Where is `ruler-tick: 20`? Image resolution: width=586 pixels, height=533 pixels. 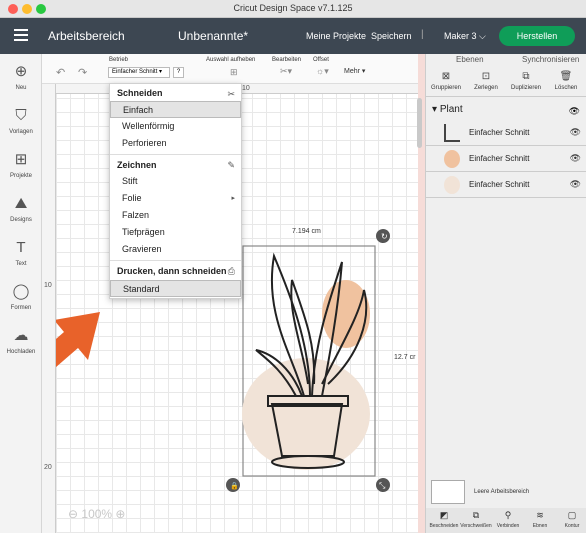 ruler-tick: 20 is located at coordinates (48, 467).